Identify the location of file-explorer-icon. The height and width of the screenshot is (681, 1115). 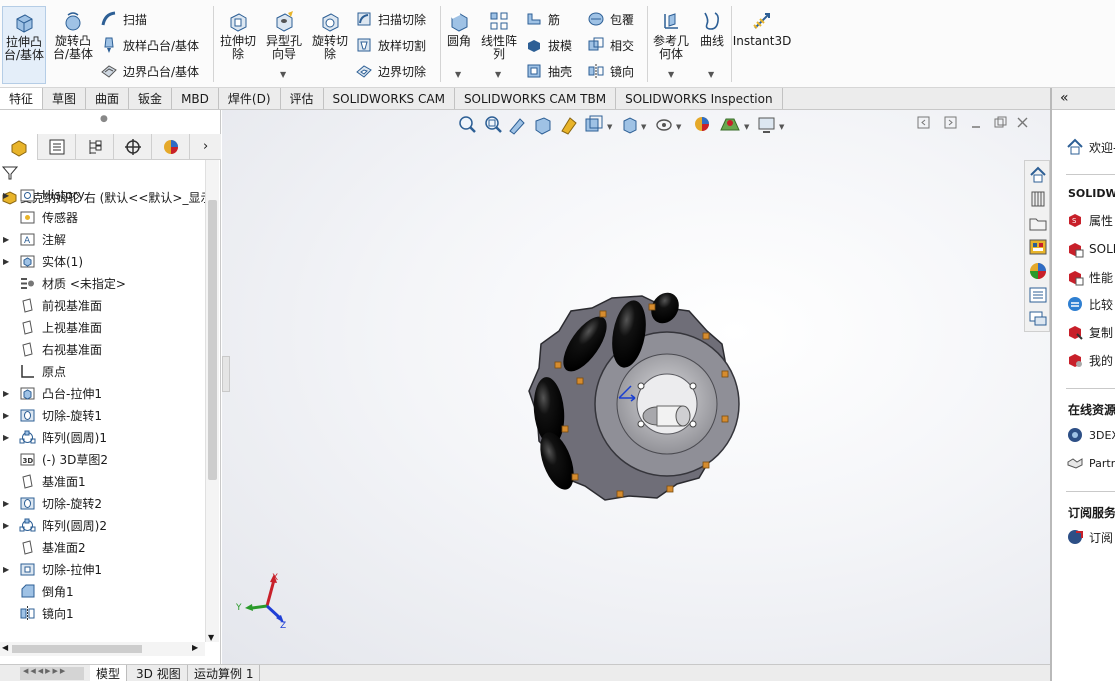
(1038, 223).